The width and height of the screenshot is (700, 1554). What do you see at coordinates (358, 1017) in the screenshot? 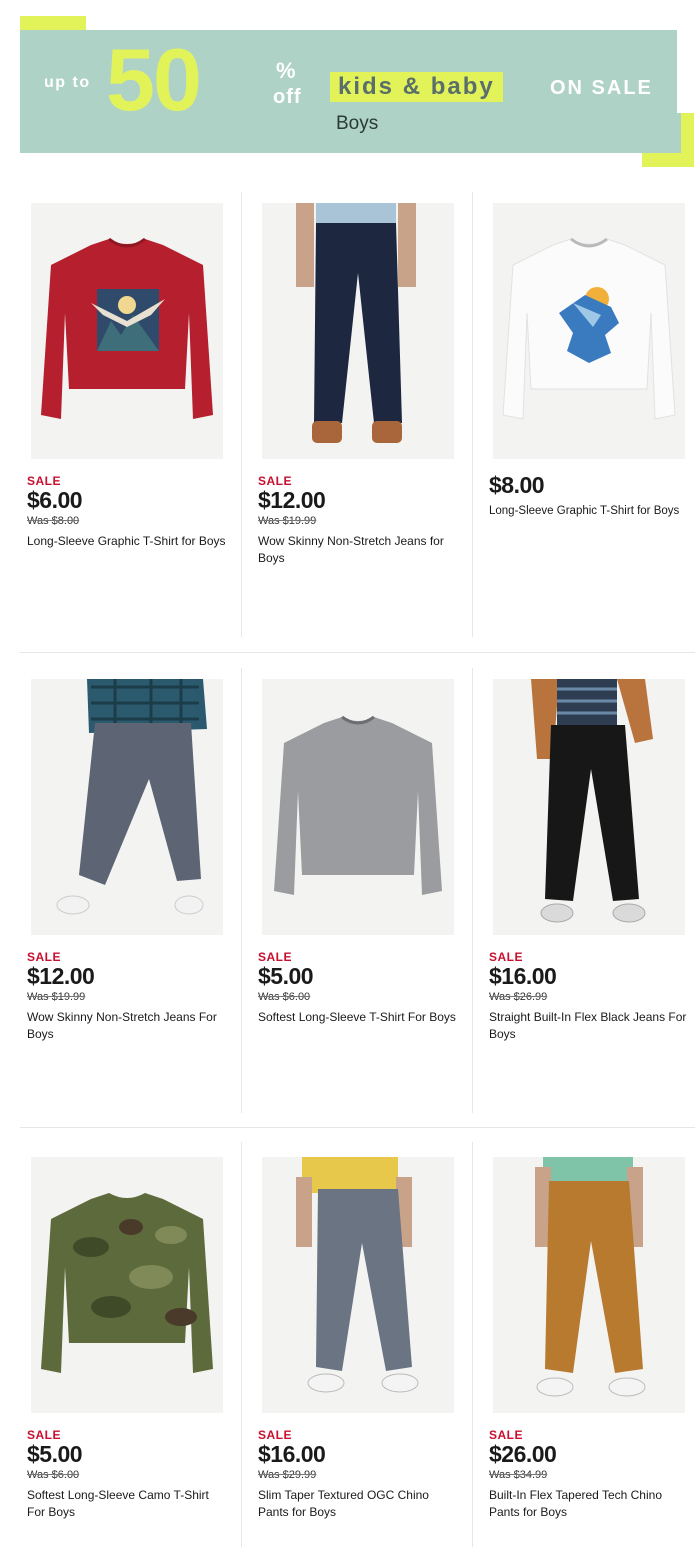
I see `product-name: Softest Long-Sleeve T-Shirt For Boys` at bounding box center [358, 1017].